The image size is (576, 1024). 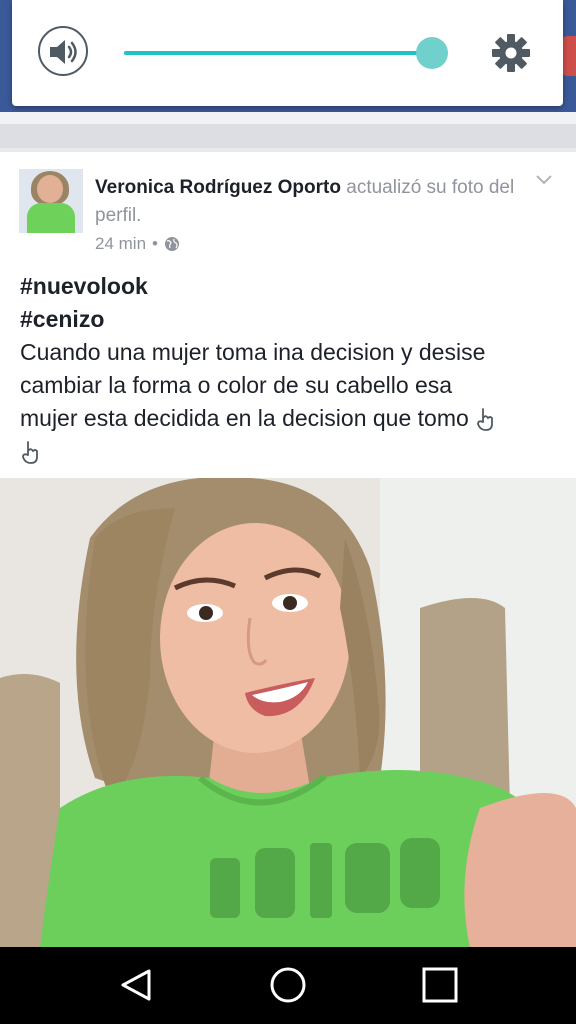 I want to click on post-meta: 24 min •, so click(x=137, y=244).